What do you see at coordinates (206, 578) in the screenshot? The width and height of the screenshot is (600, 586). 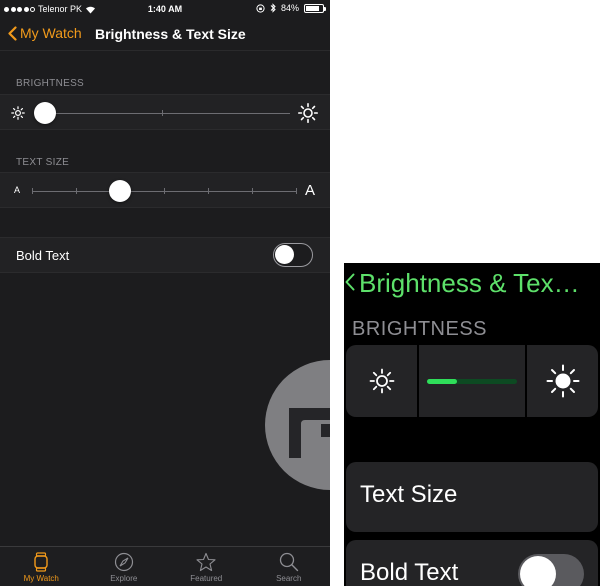 I see `tab-label: Featured` at bounding box center [206, 578].